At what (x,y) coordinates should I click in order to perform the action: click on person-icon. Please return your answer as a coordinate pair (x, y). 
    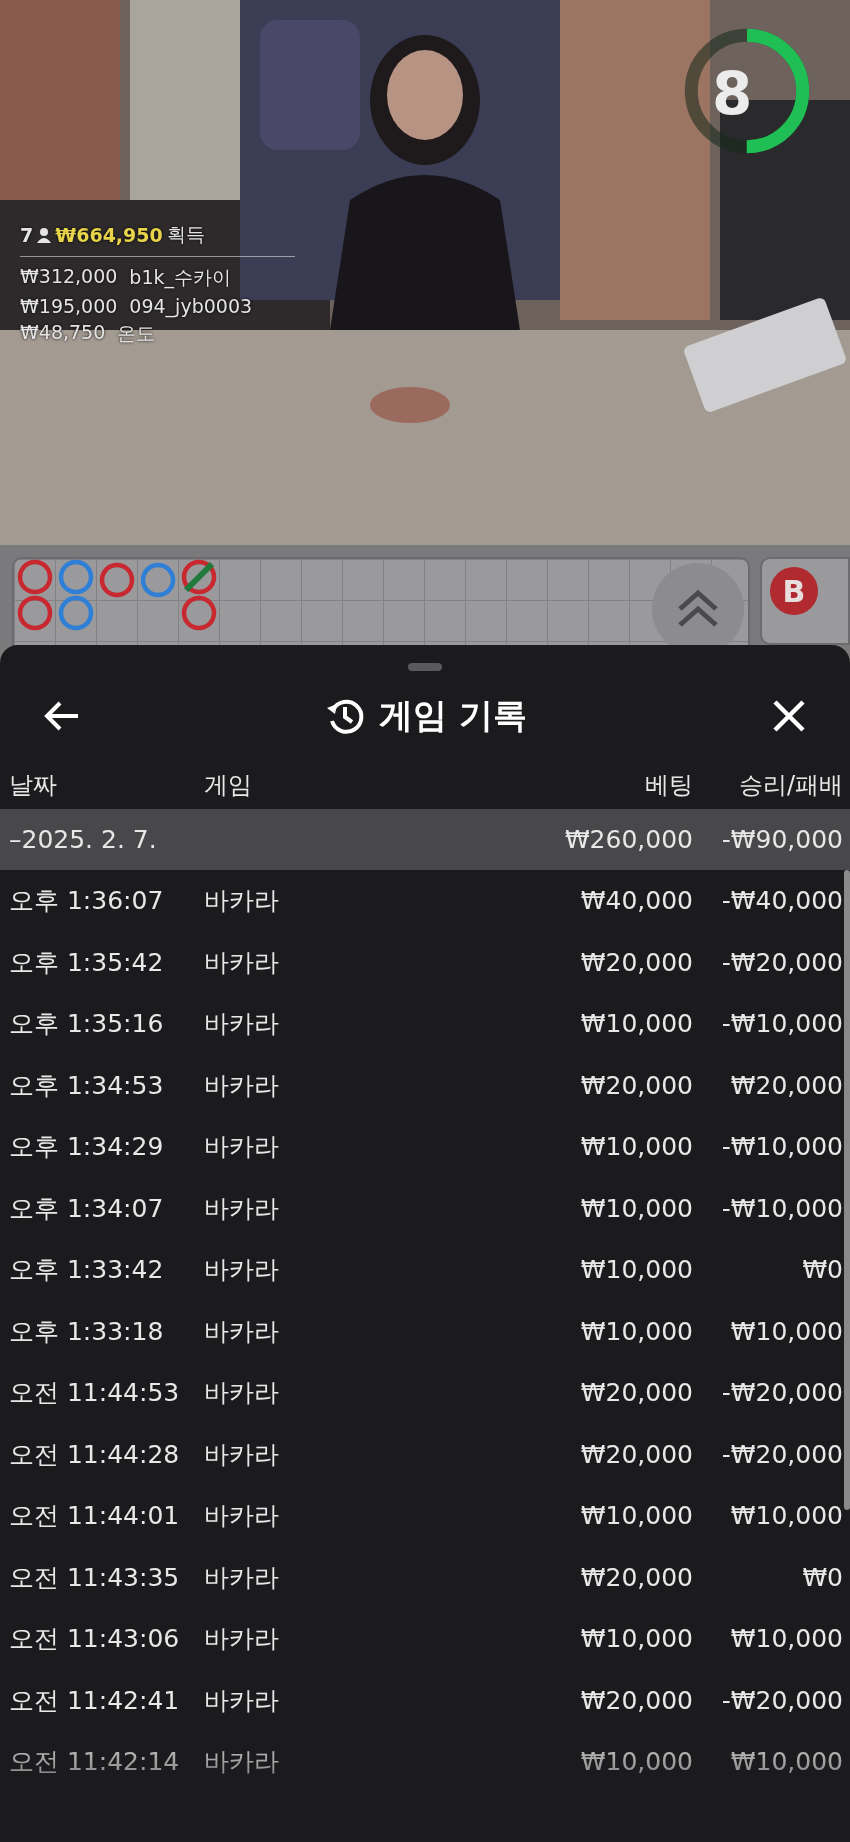
    Looking at the image, I should click on (44, 235).